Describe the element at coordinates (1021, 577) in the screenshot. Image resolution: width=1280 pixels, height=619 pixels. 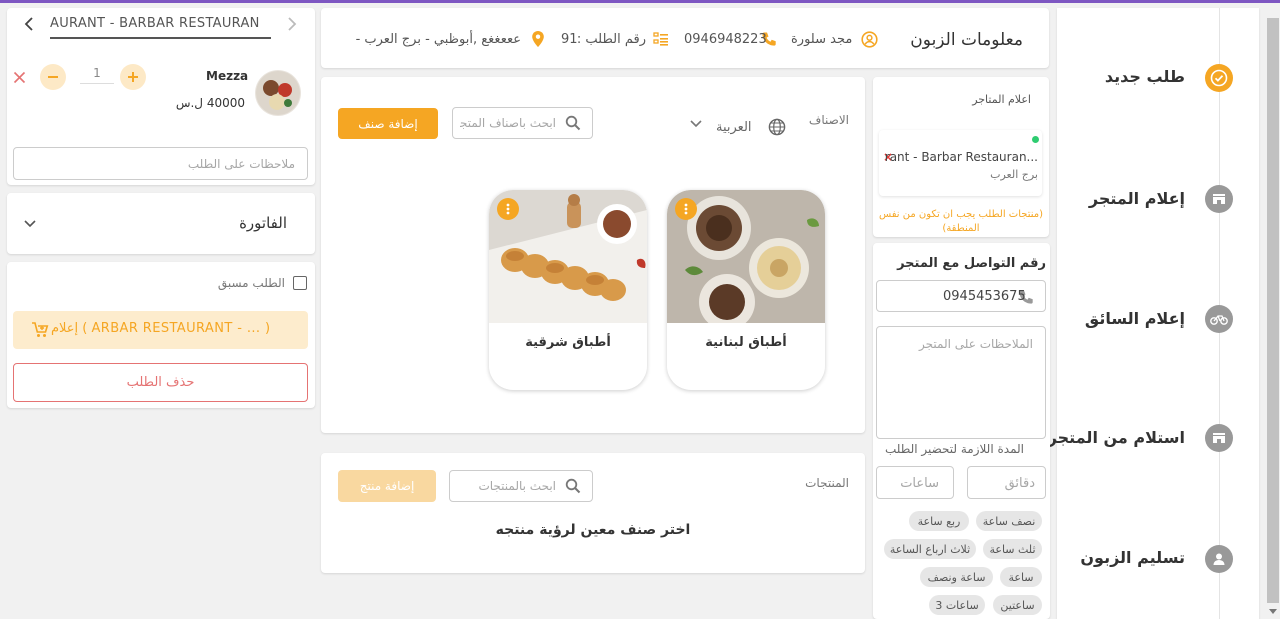
I see `chip-one-hour: ساعة` at that location.